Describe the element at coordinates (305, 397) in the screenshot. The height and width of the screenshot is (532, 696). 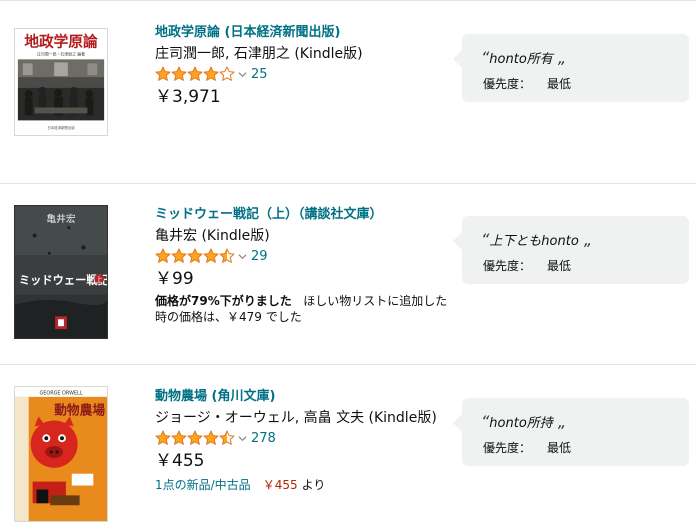
I see `item-title-link: 動物農場 (角川文庫)` at that location.